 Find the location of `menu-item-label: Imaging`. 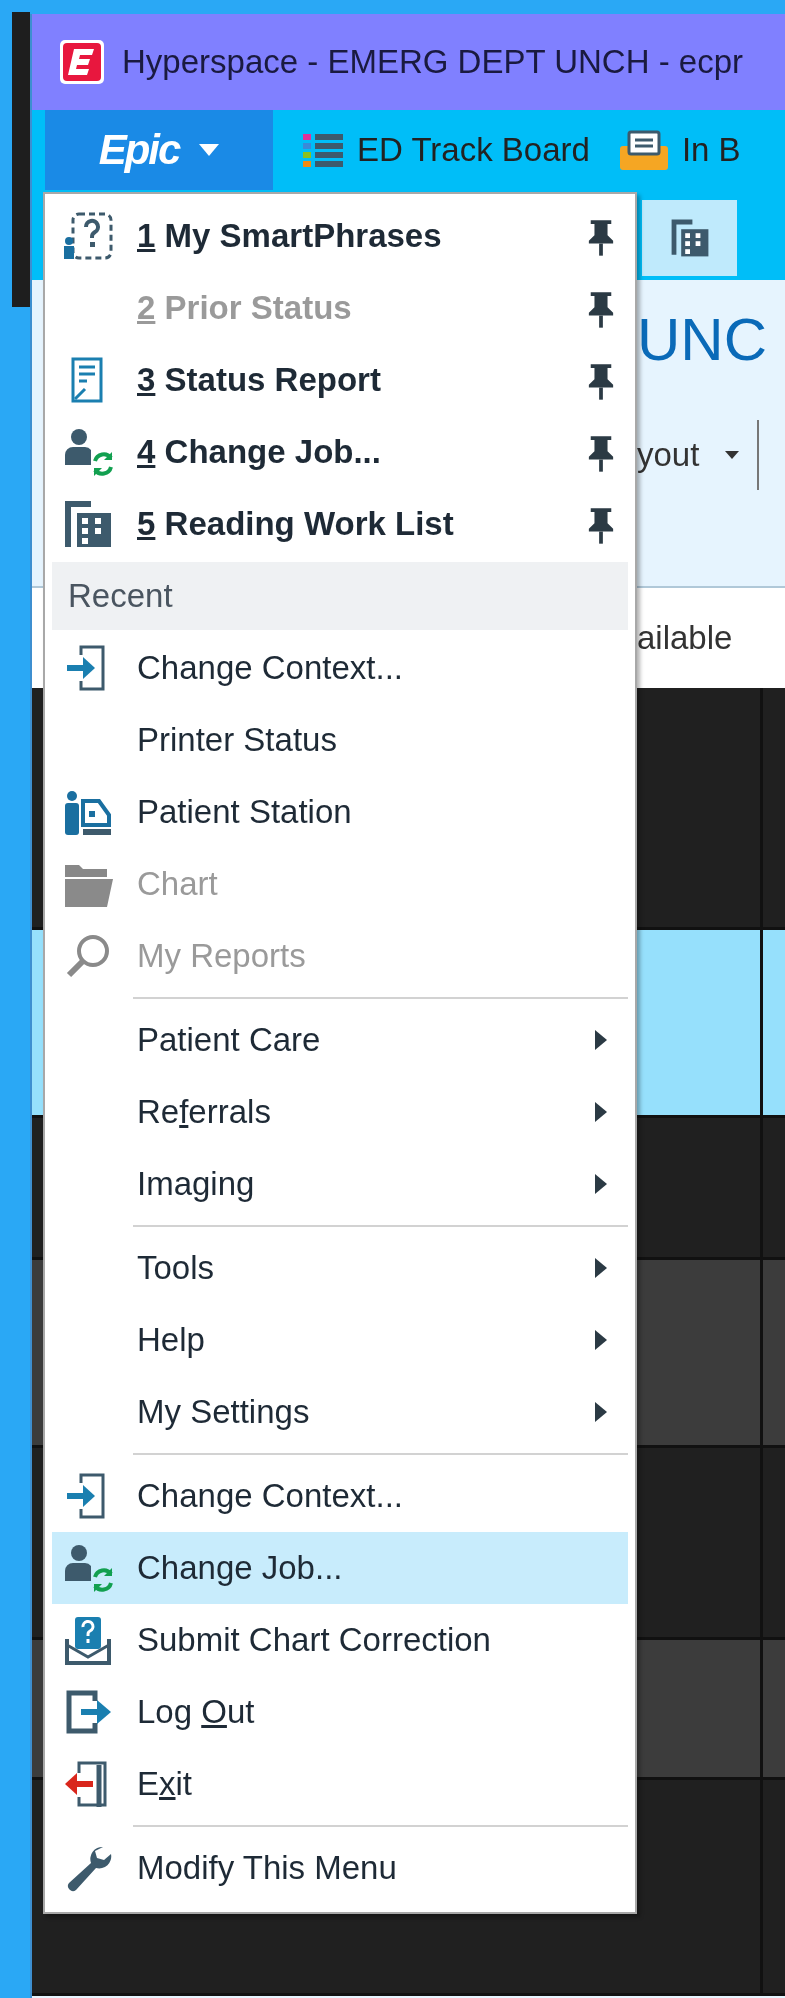

menu-item-label: Imaging is located at coordinates (196, 1184).